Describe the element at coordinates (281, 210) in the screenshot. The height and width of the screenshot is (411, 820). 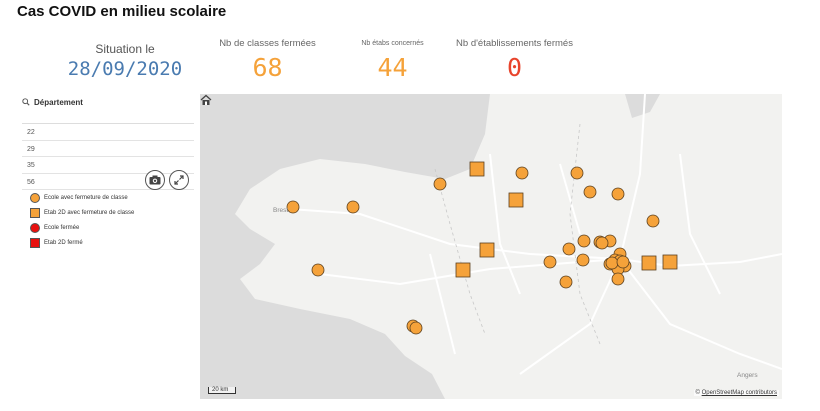
I see `map-label-brest: Brest` at that location.